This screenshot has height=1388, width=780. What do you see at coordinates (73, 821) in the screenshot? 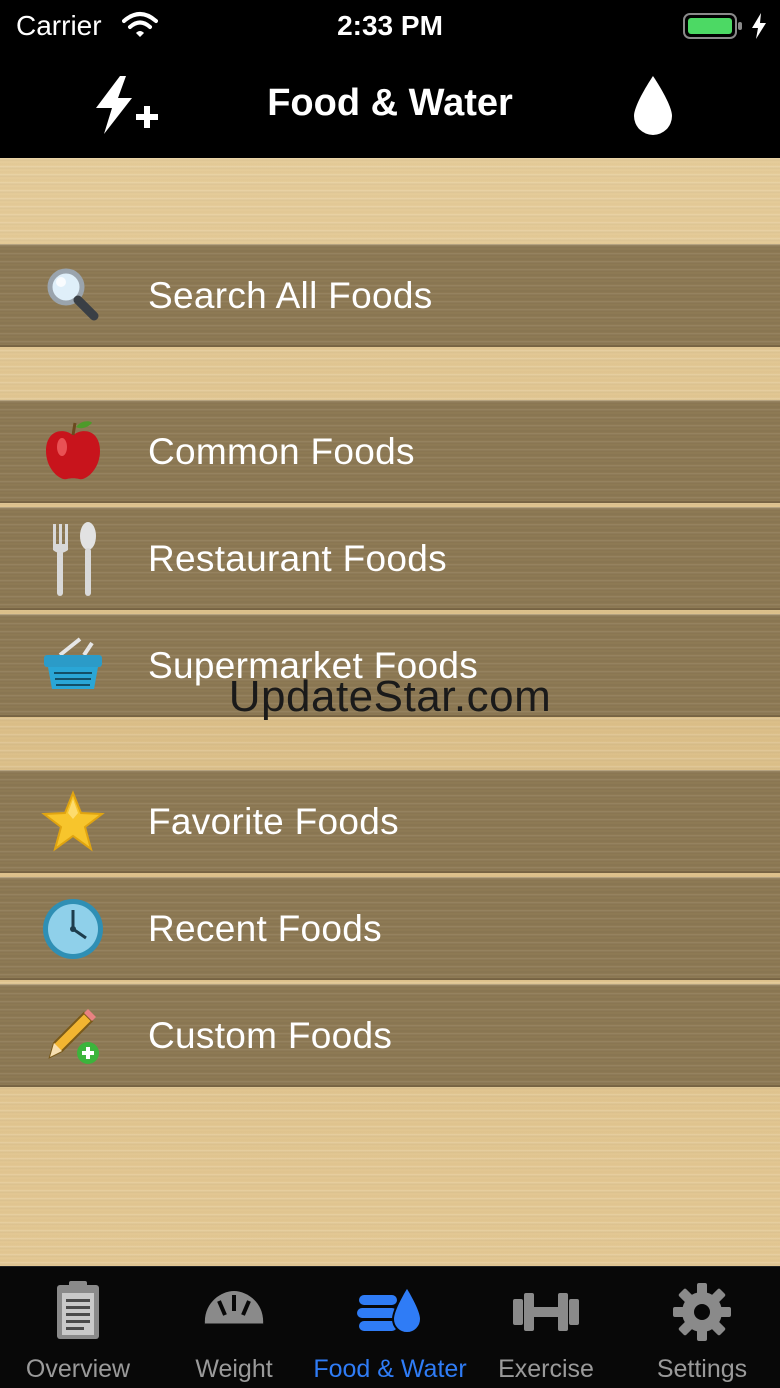
I see `star-icon` at bounding box center [73, 821].